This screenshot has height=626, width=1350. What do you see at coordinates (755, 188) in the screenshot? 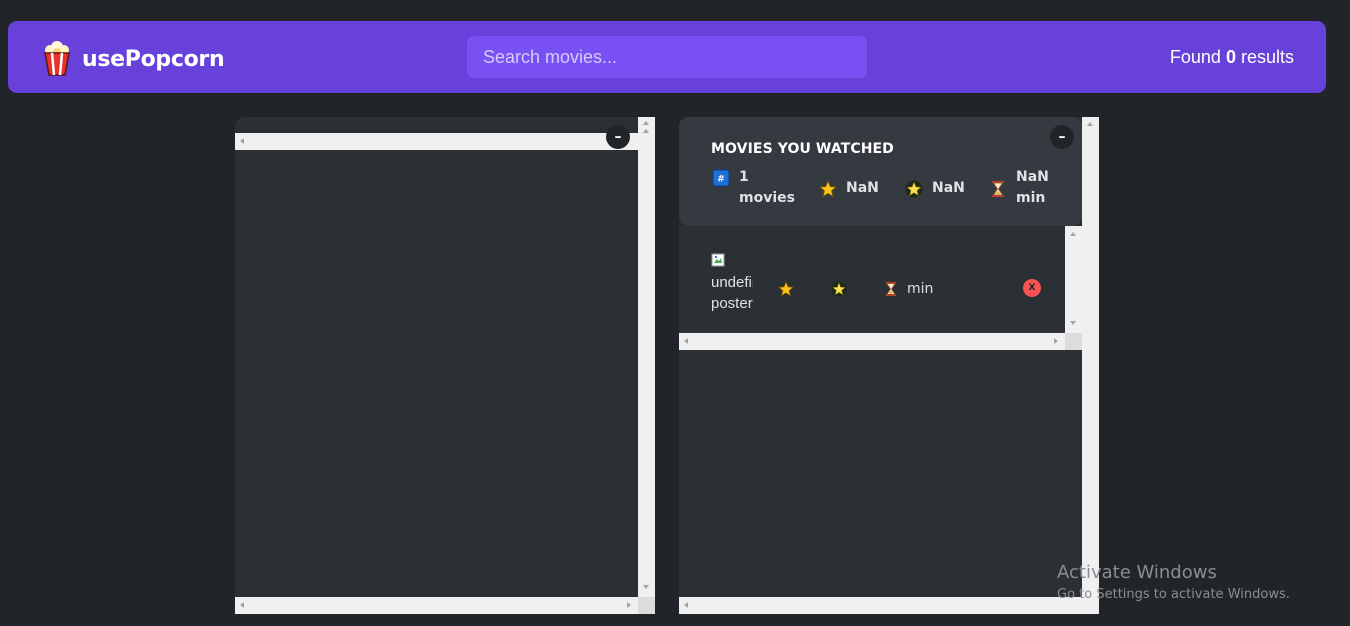
I see `stat-movies-count: # 1 movies` at bounding box center [755, 188].